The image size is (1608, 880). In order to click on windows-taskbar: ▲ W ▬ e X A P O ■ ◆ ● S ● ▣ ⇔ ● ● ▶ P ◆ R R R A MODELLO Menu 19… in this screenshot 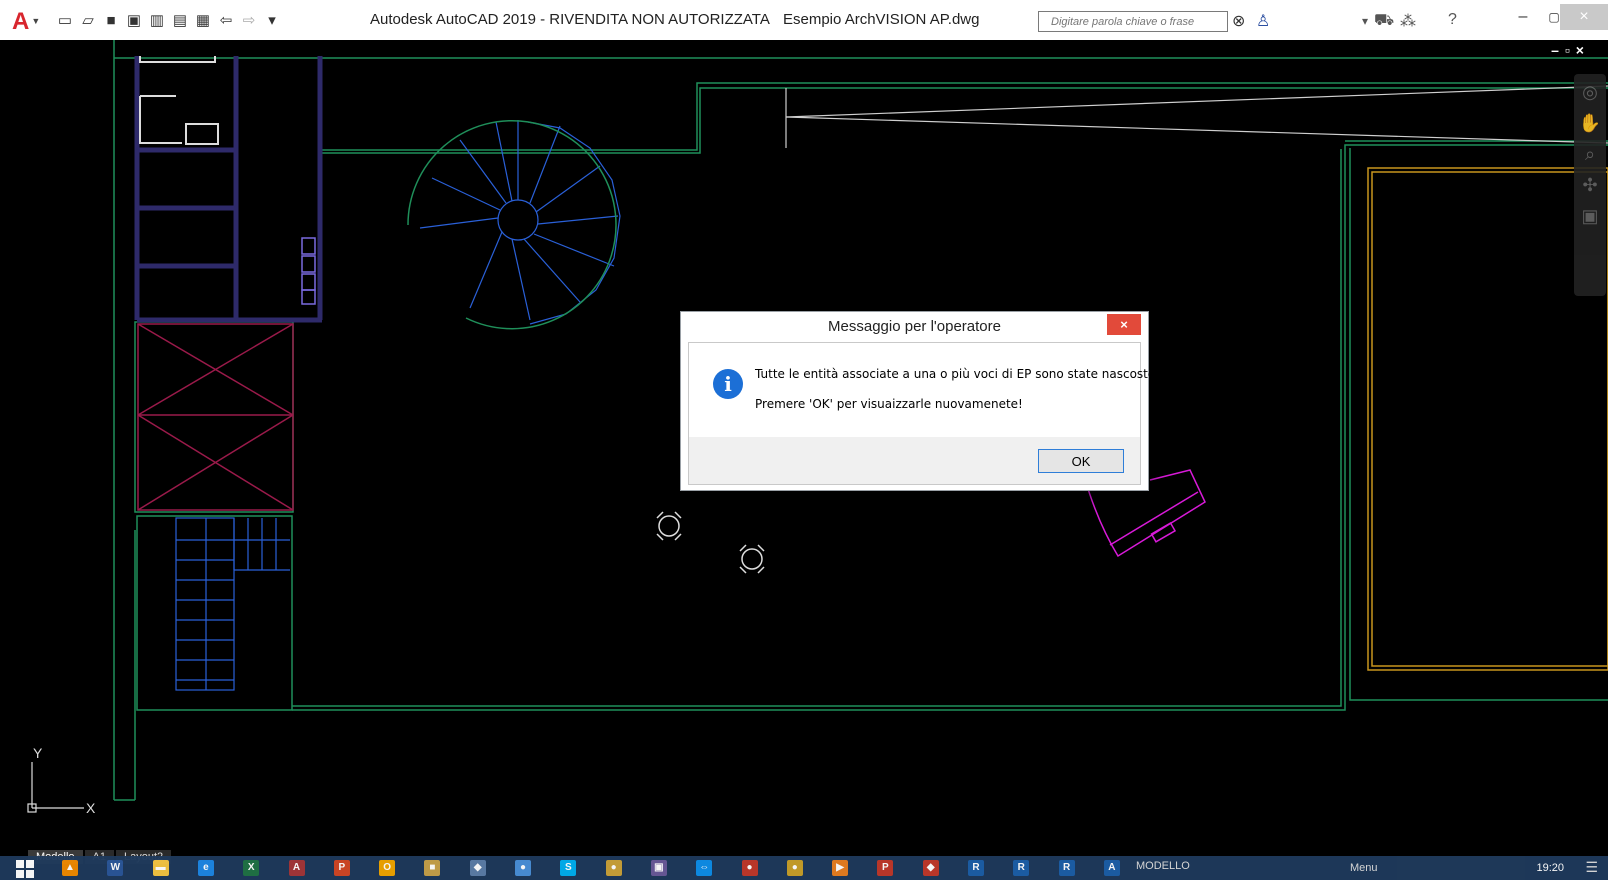, I will do `click(804, 868)`.